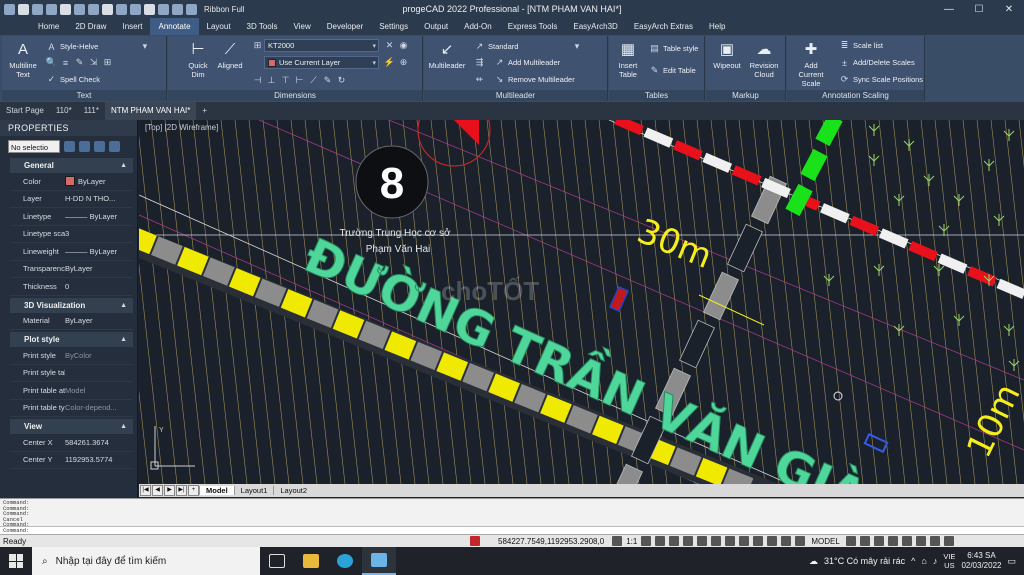  Describe the element at coordinates (877, 62) in the screenshot. I see `add-delete-scales-button: ± Add/Delete Scales` at that location.